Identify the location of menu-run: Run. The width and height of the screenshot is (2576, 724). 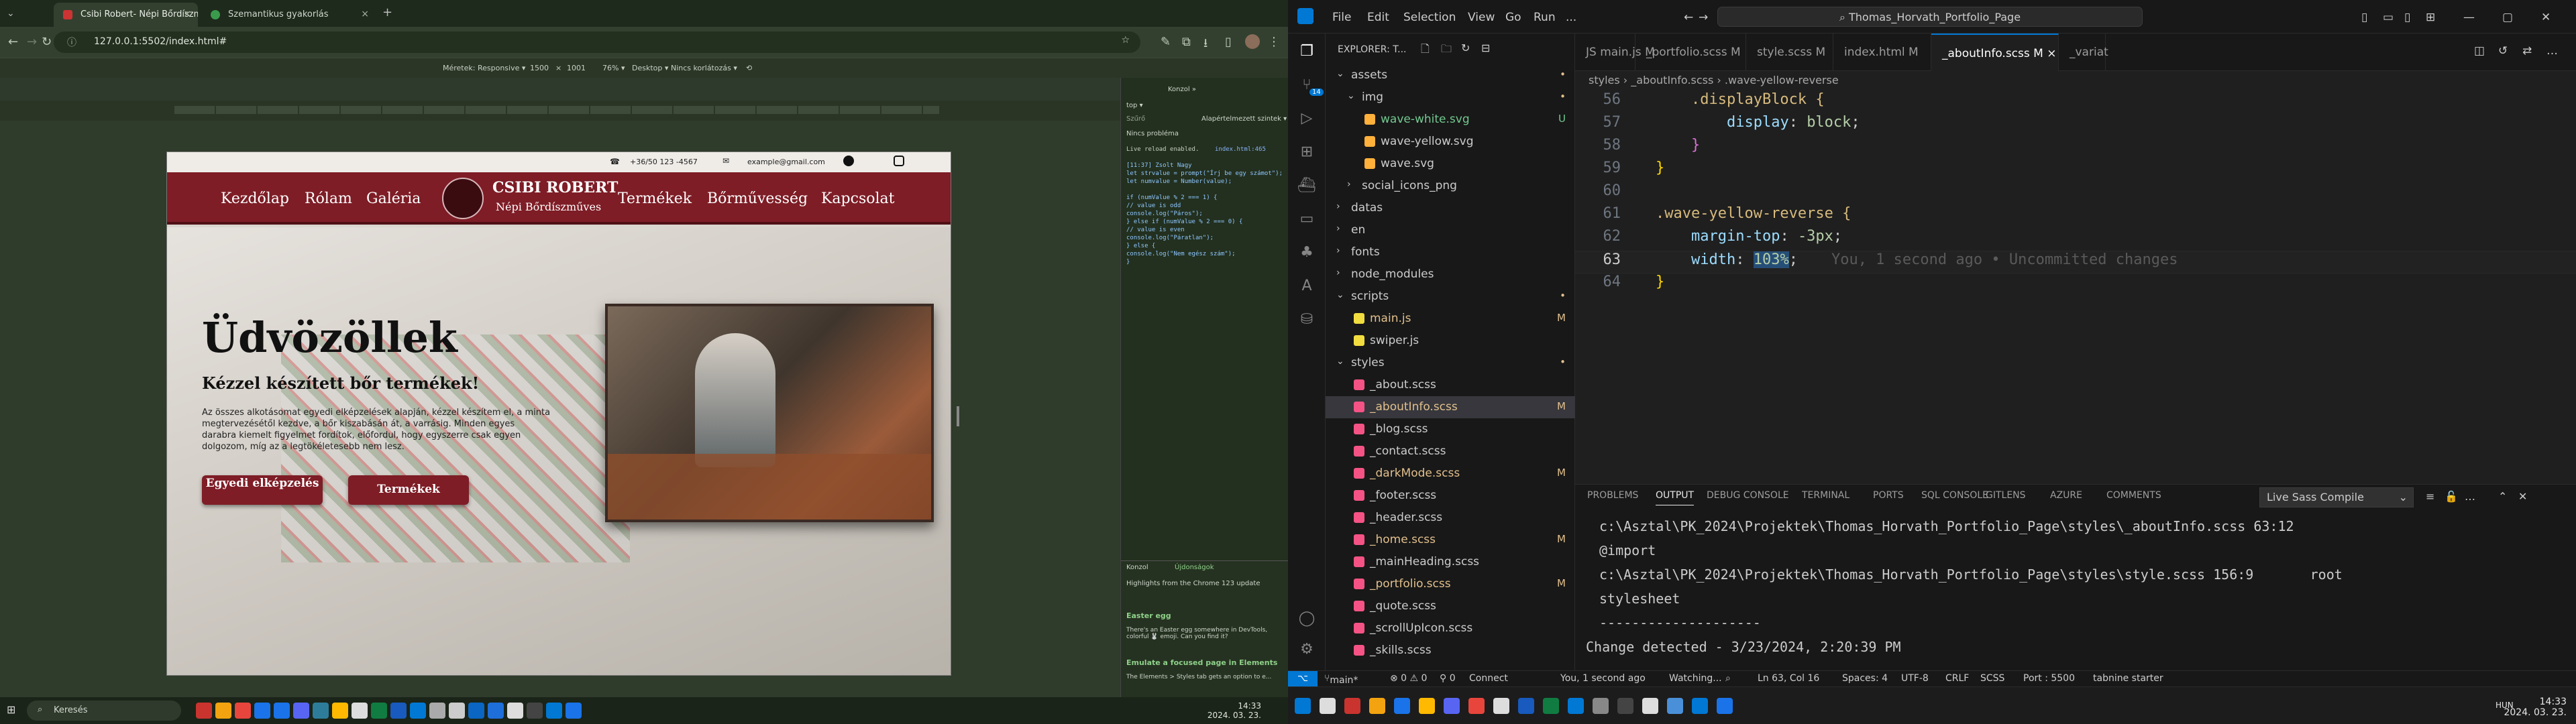
(1545, 17).